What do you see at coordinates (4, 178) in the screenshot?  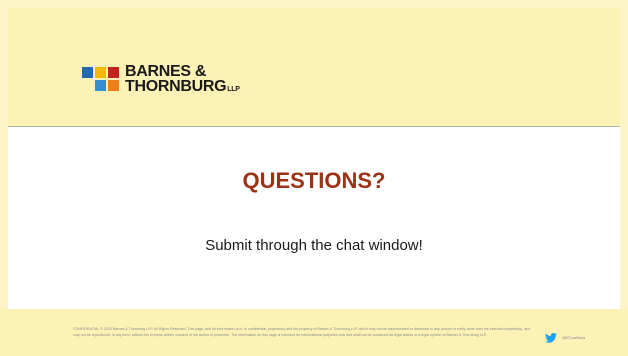 I see `slide-border-left` at bounding box center [4, 178].